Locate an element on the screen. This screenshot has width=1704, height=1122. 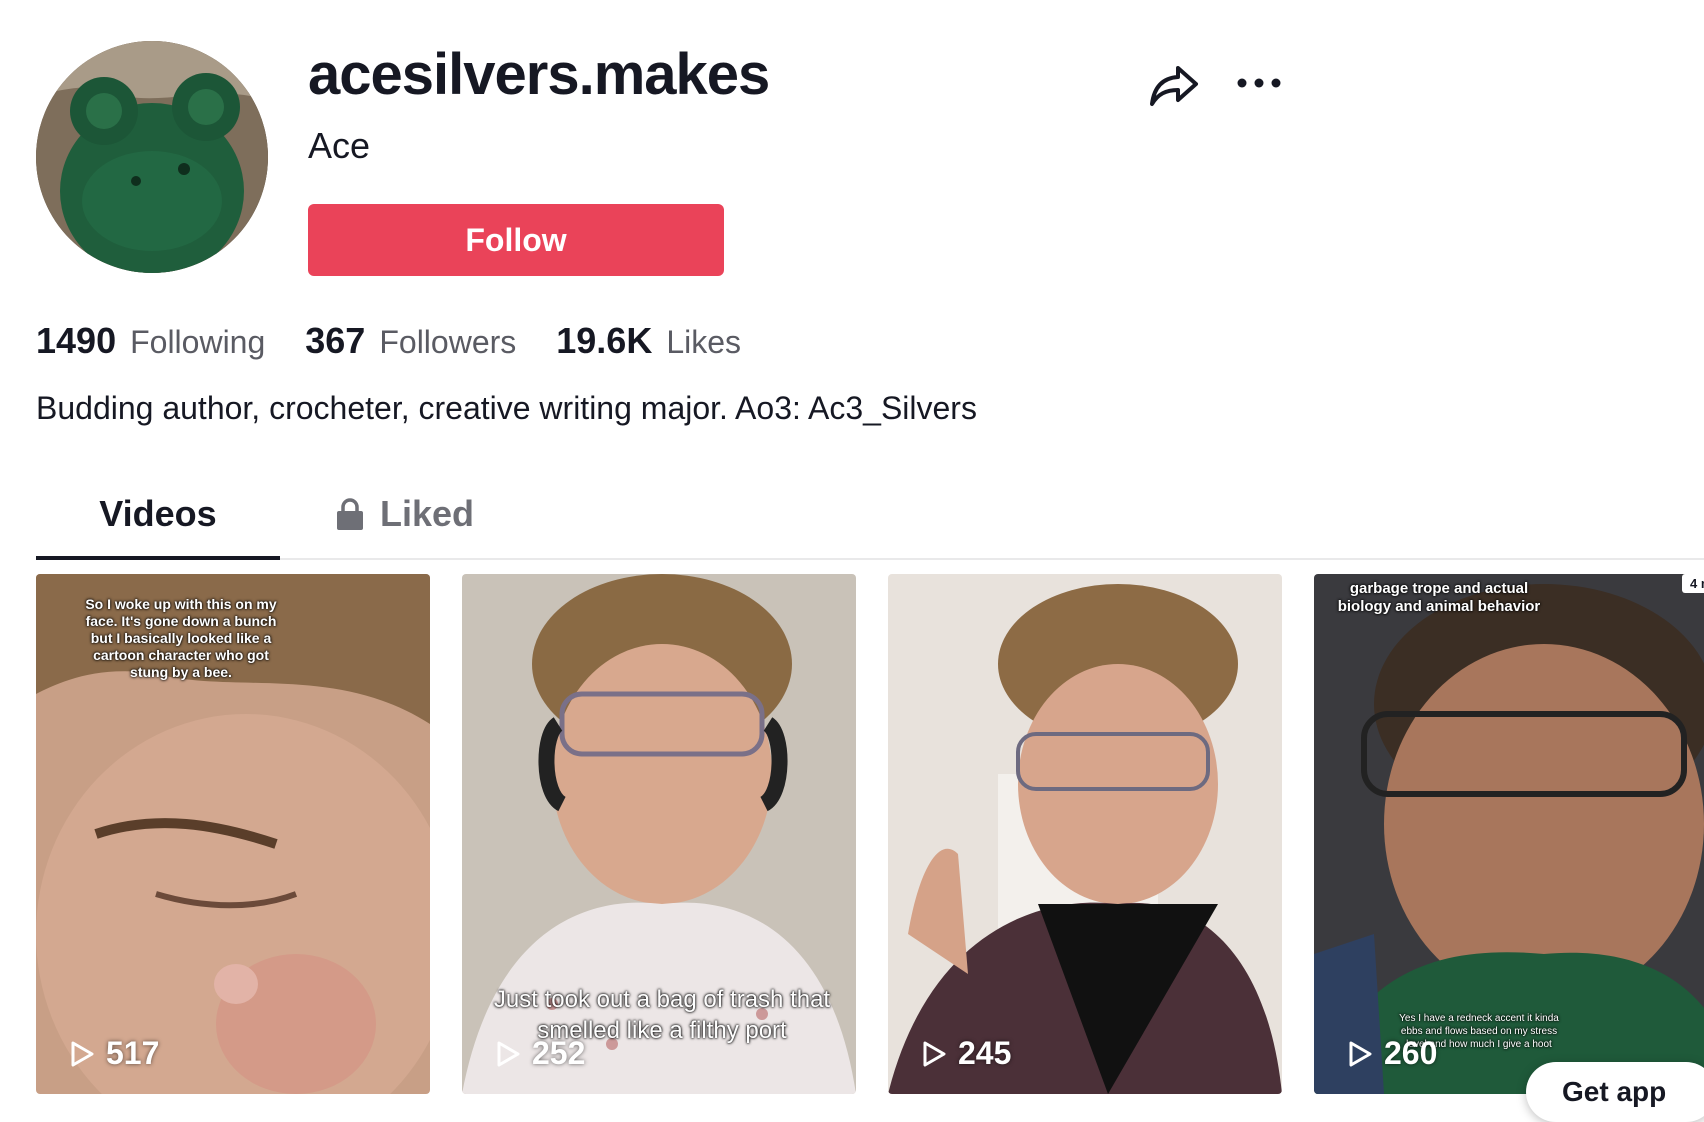
tab-liked: Liked is located at coordinates (426, 514).